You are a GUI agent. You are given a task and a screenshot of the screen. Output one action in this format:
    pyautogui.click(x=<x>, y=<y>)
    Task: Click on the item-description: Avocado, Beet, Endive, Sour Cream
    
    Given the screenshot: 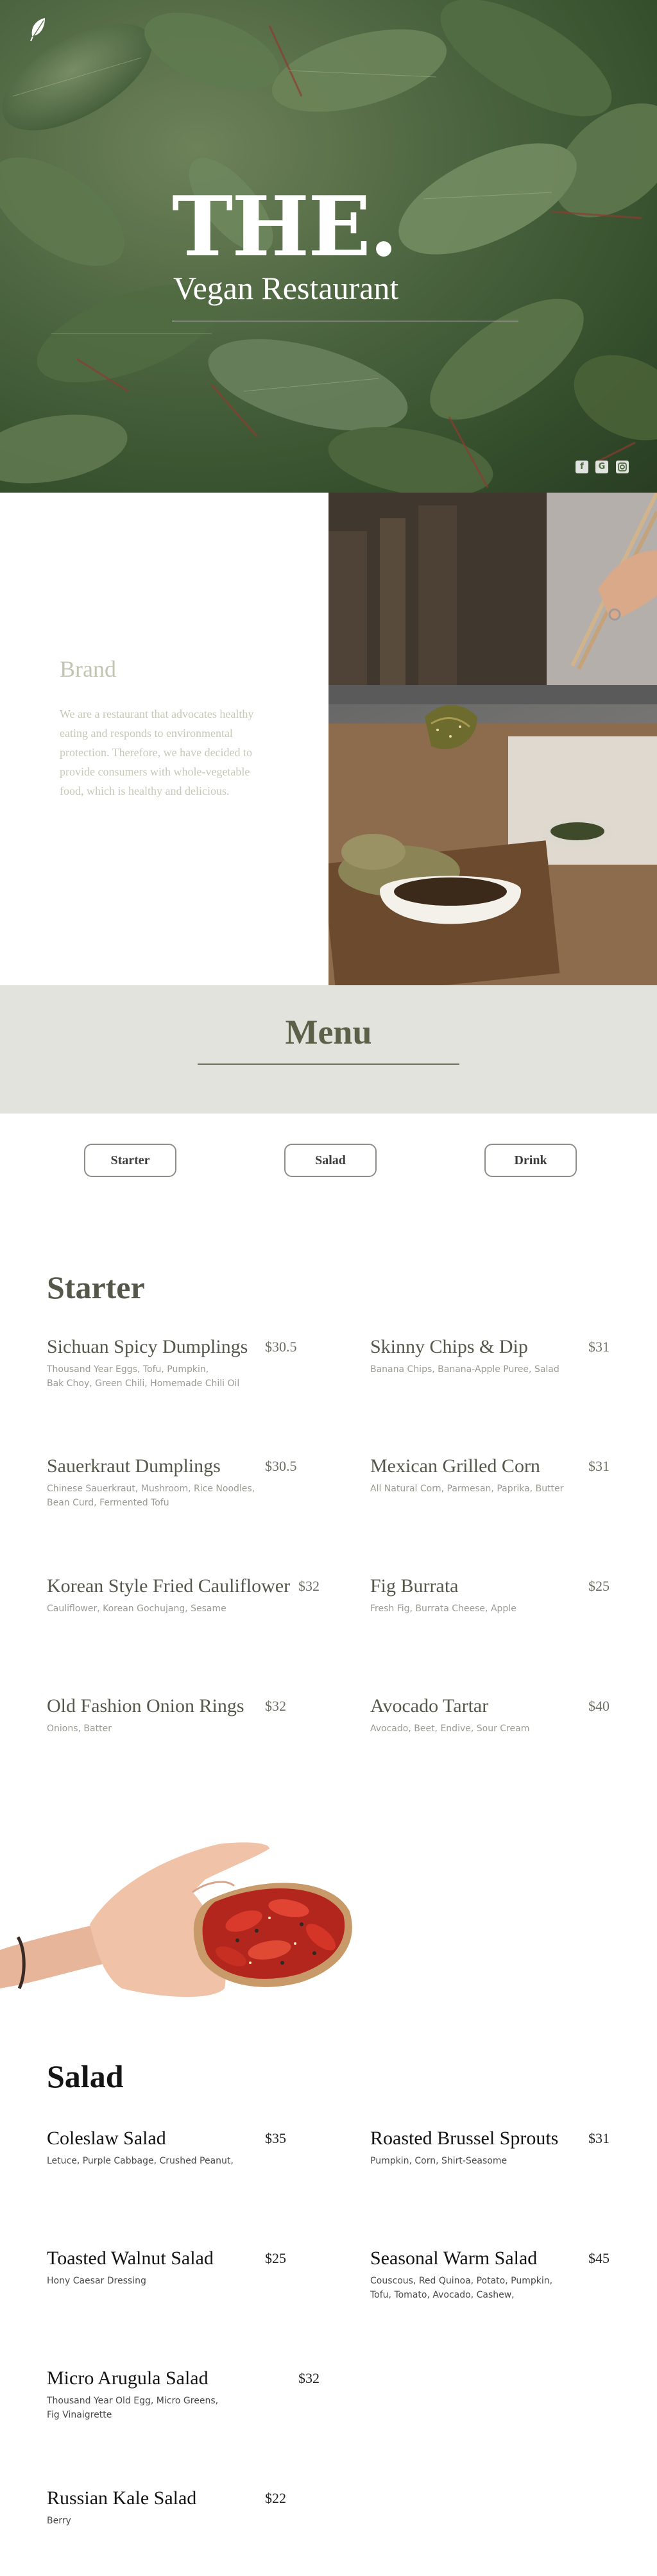 What is the action you would take?
    pyautogui.click(x=450, y=1729)
    